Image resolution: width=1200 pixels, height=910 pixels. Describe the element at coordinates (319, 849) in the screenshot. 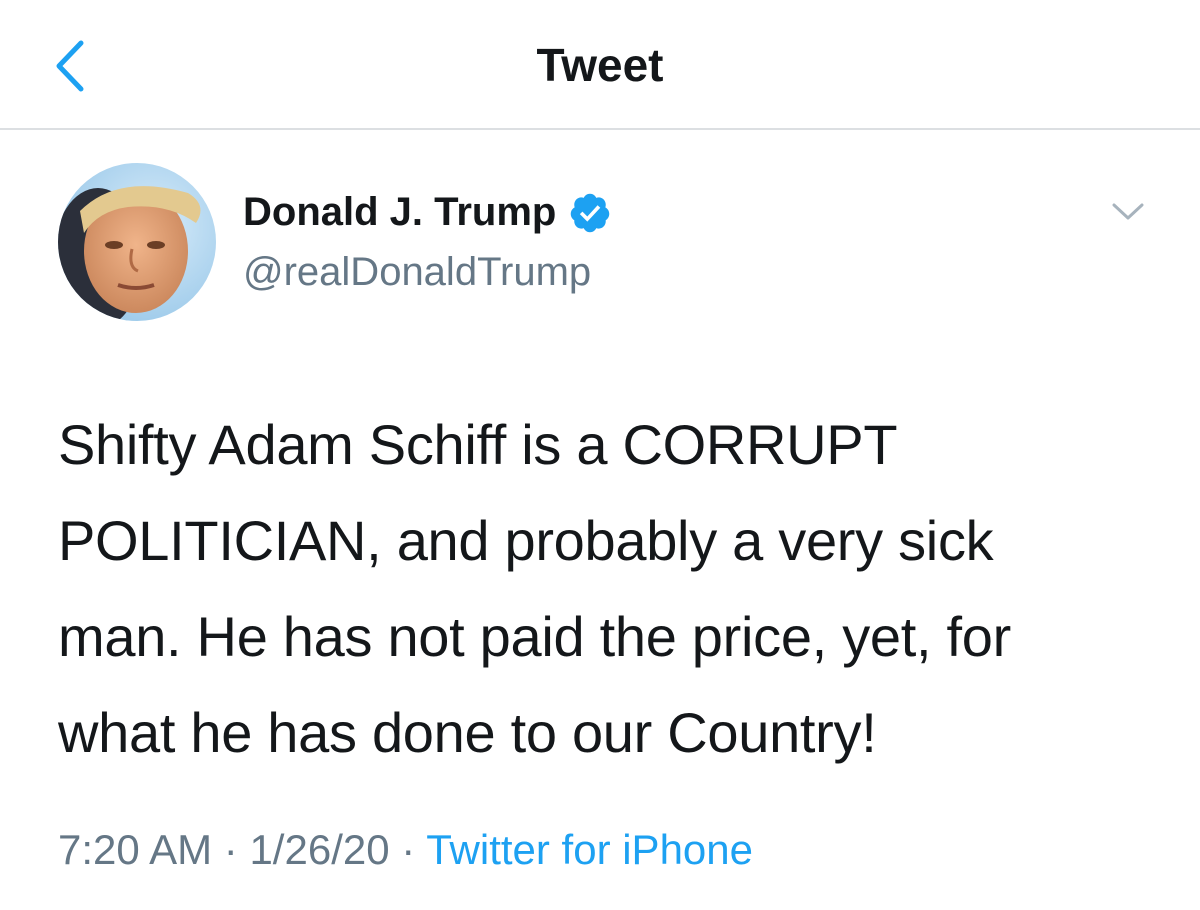

I see `tweet-date: 1/26/20` at that location.